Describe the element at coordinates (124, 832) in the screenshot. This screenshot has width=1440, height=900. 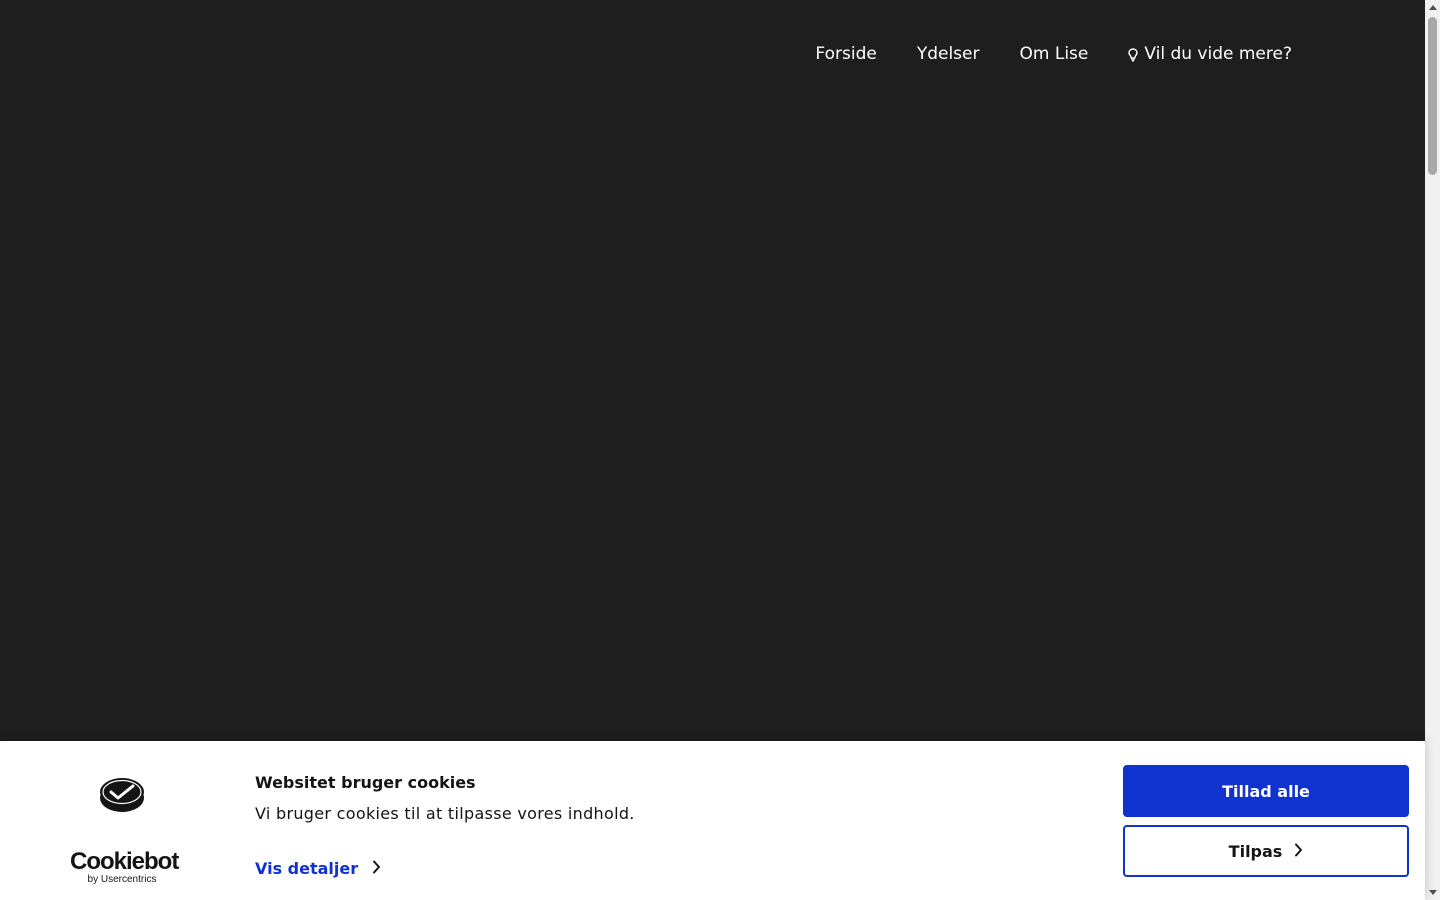
I see `cookiebot-logo: Cookiebot by Usercentrics` at that location.